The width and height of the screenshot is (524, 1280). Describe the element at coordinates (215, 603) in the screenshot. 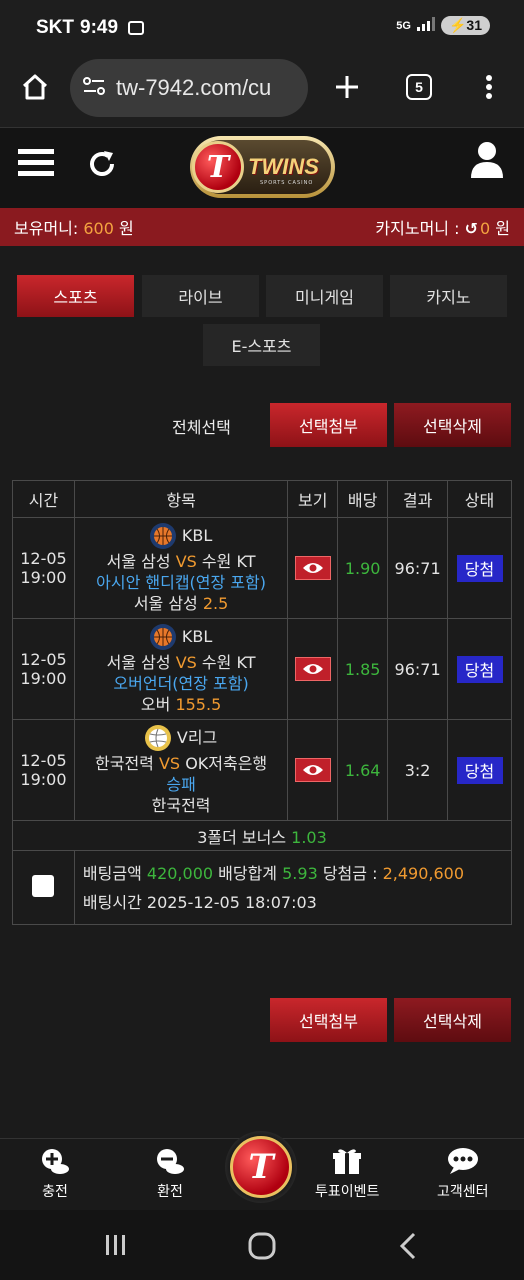

I see `pick-value: 2.5` at that location.